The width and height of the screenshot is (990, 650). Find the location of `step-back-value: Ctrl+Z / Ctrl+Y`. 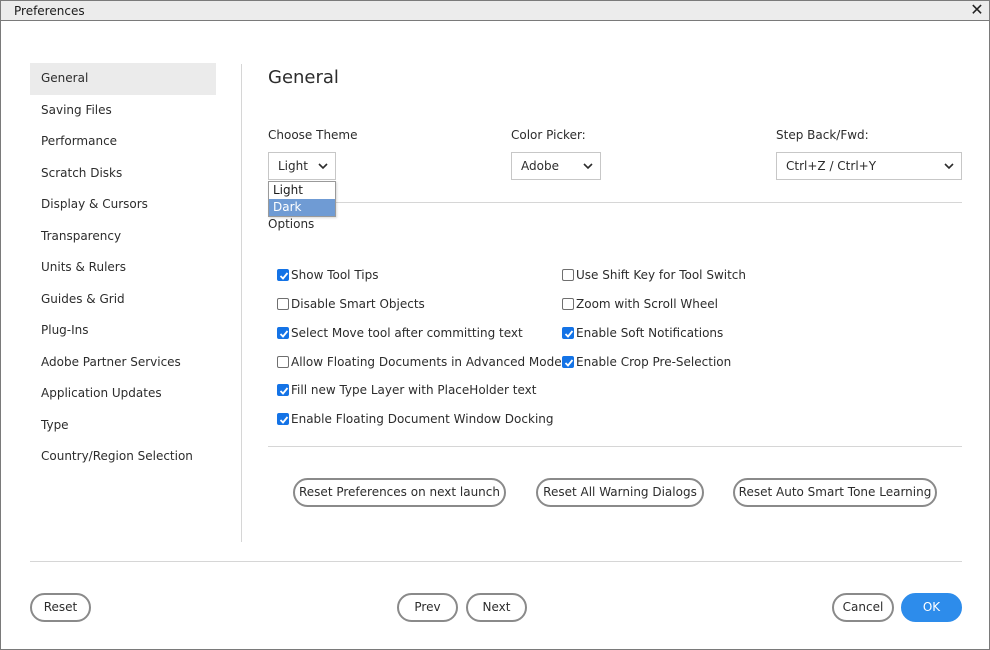

step-back-value: Ctrl+Z / Ctrl+Y is located at coordinates (831, 166).